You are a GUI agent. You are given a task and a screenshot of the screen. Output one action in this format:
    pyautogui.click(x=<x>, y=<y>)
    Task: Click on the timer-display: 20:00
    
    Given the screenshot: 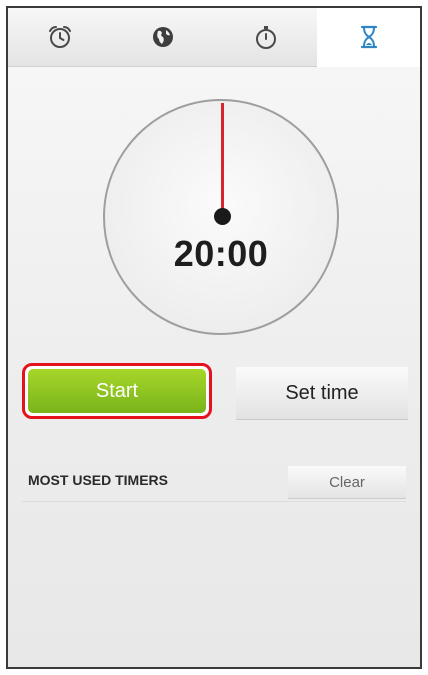 What is the action you would take?
    pyautogui.click(x=221, y=253)
    